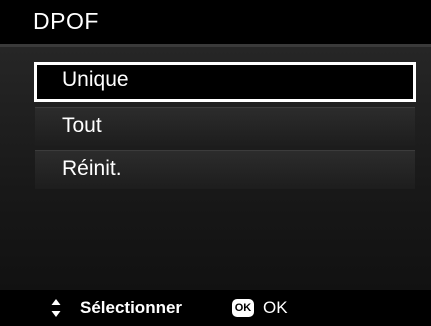 The height and width of the screenshot is (326, 431). What do you see at coordinates (275, 307) in the screenshot?
I see `ok-hint-label: OK` at bounding box center [275, 307].